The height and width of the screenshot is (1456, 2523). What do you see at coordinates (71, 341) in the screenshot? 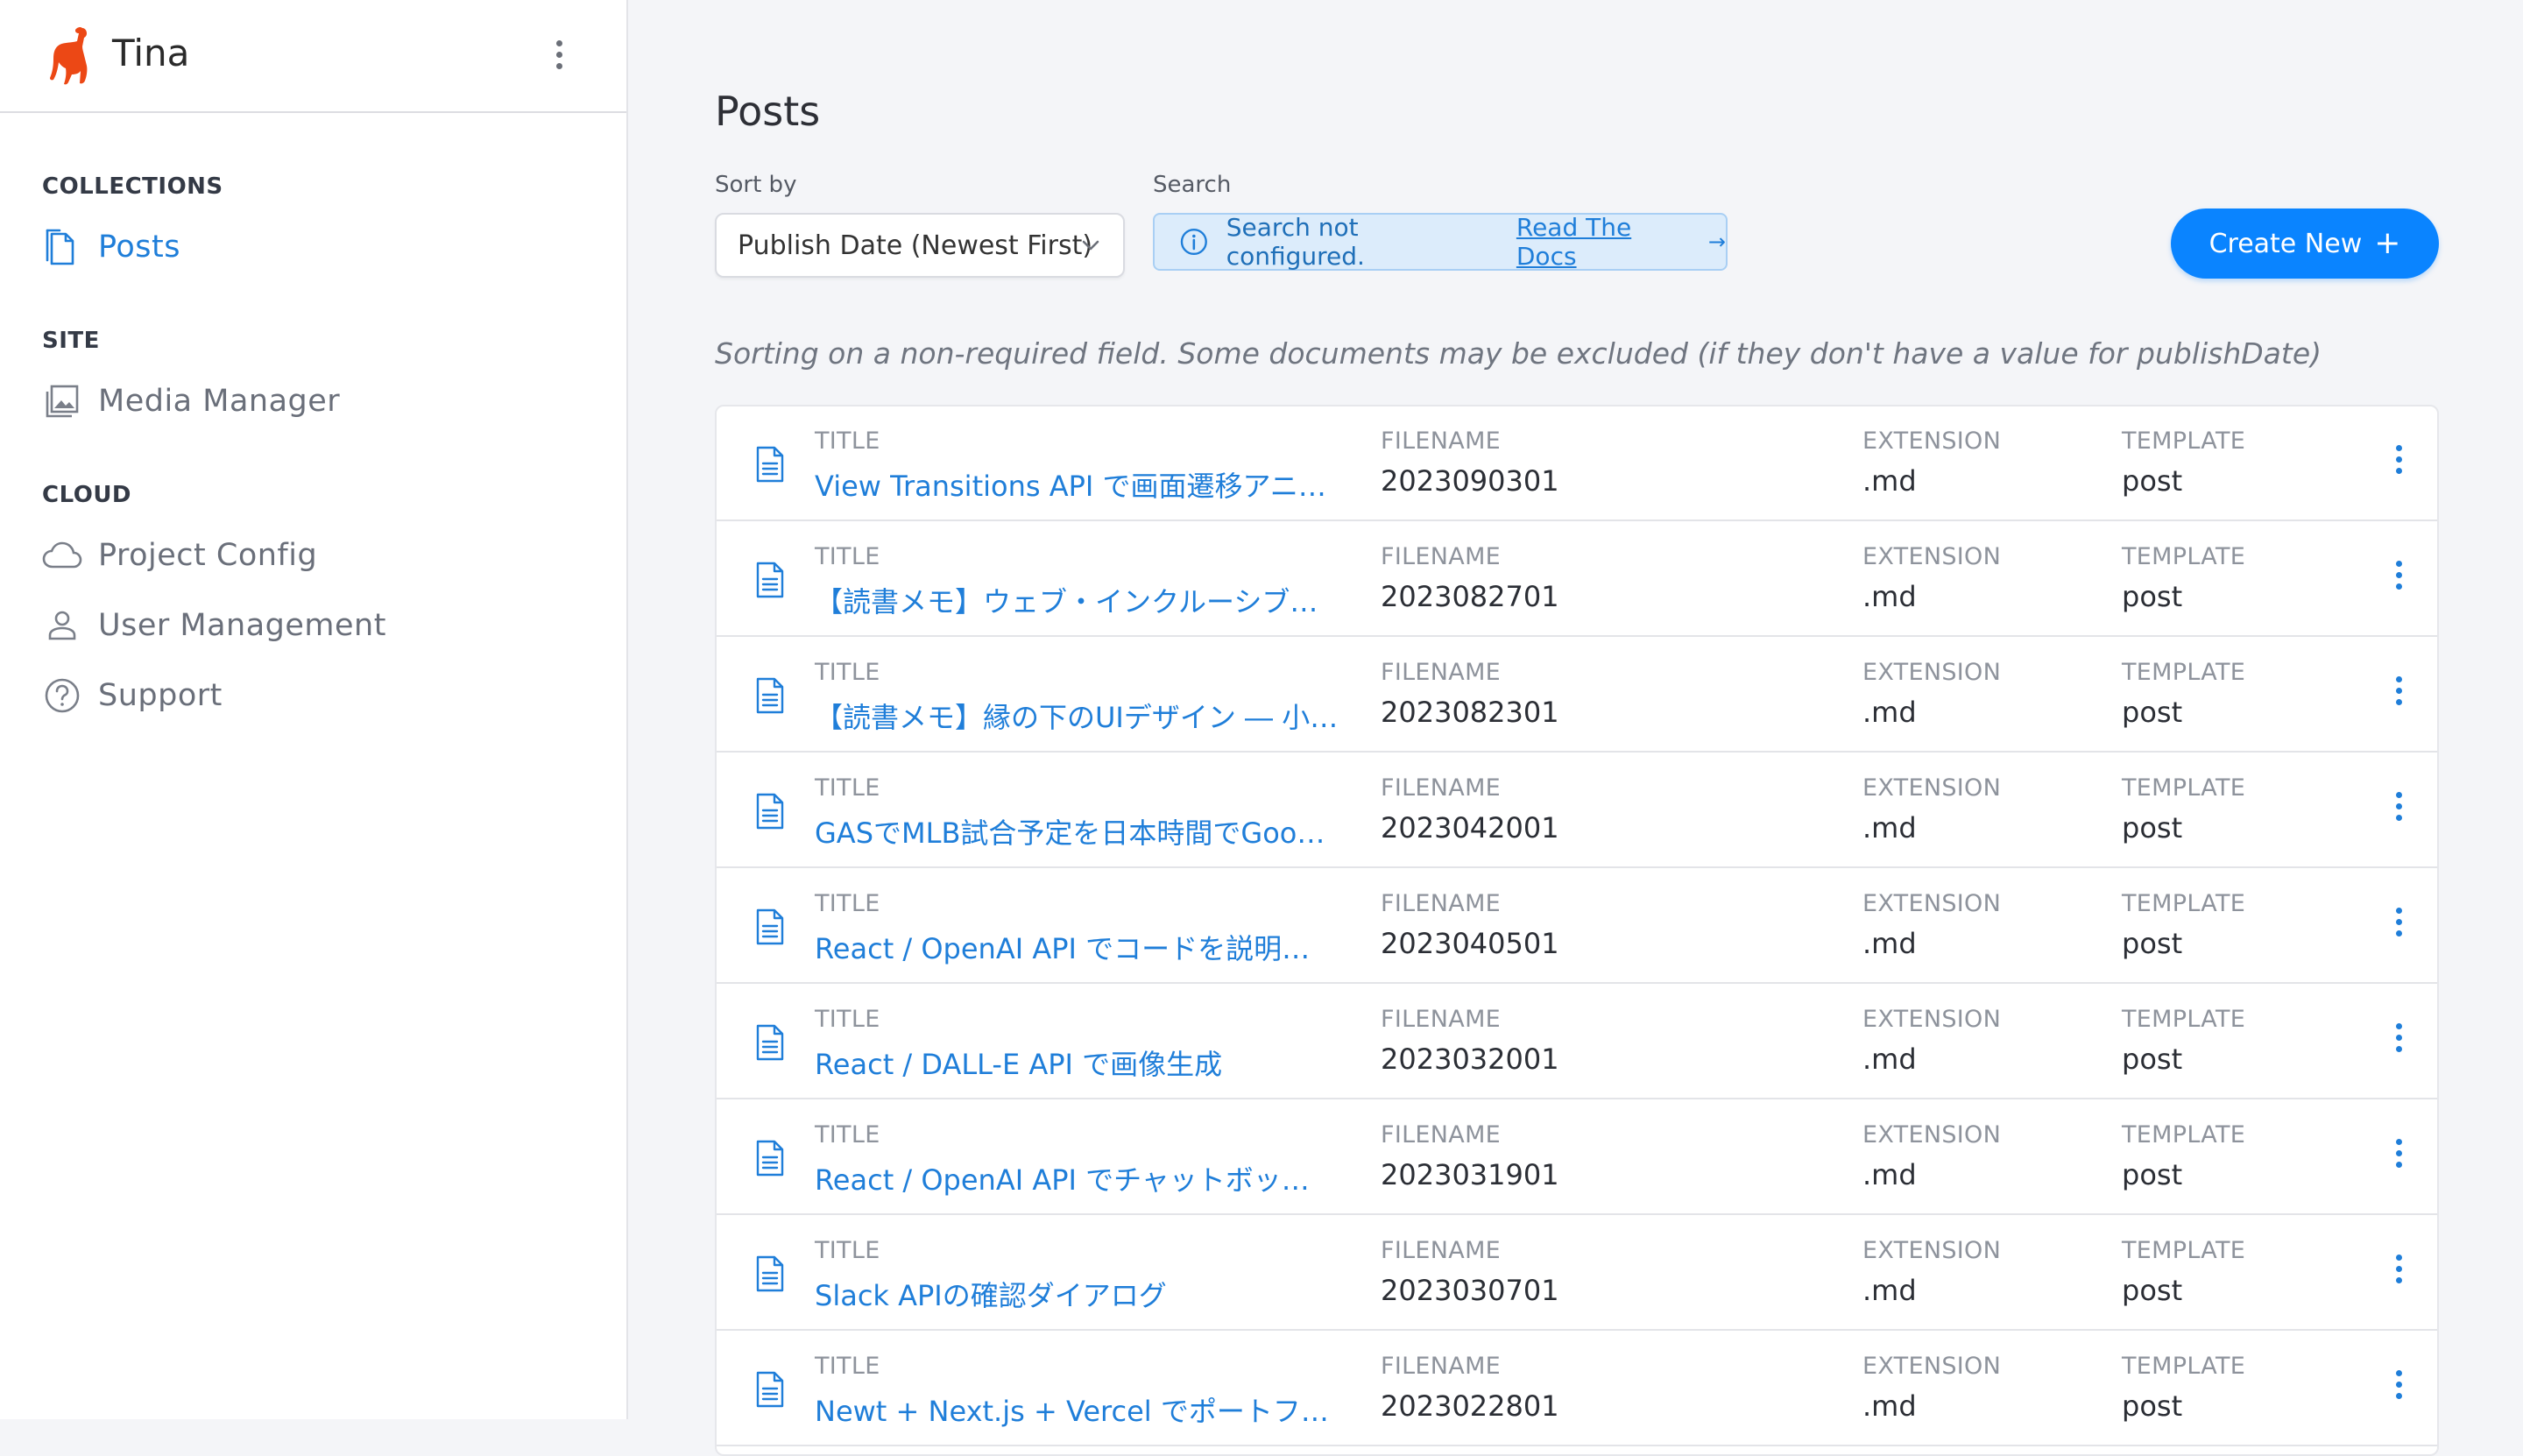
I see `section-site: SITE` at bounding box center [71, 341].